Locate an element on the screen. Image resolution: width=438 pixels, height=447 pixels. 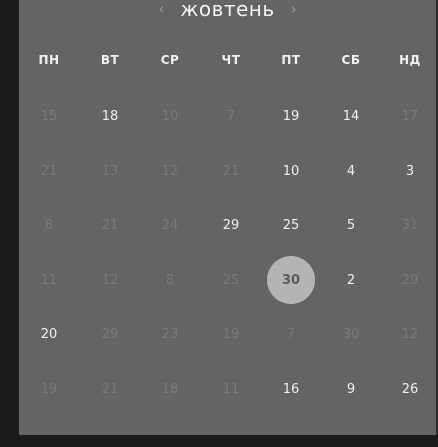
day-cell: 9 is located at coordinates (351, 389).